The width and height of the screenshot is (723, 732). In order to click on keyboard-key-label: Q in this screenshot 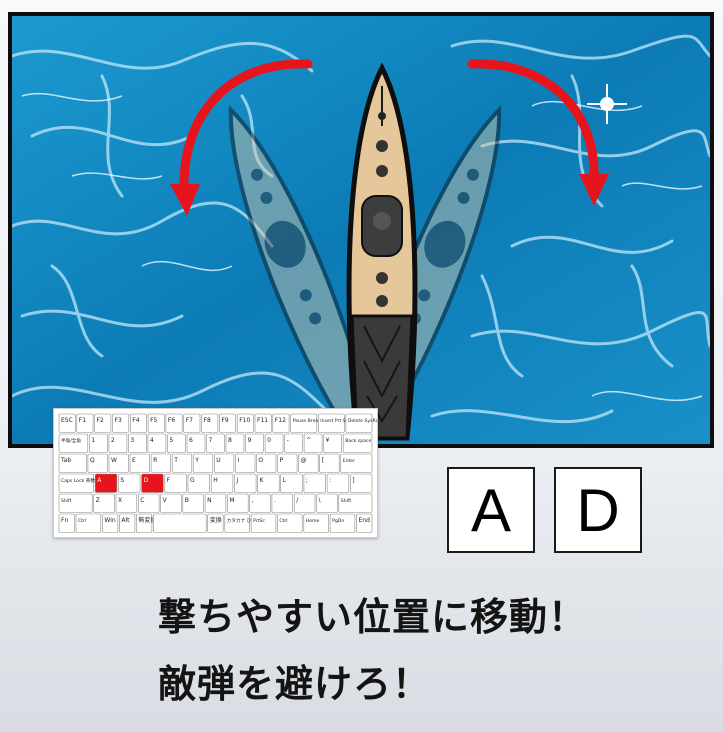, I will do `click(92, 460)`.